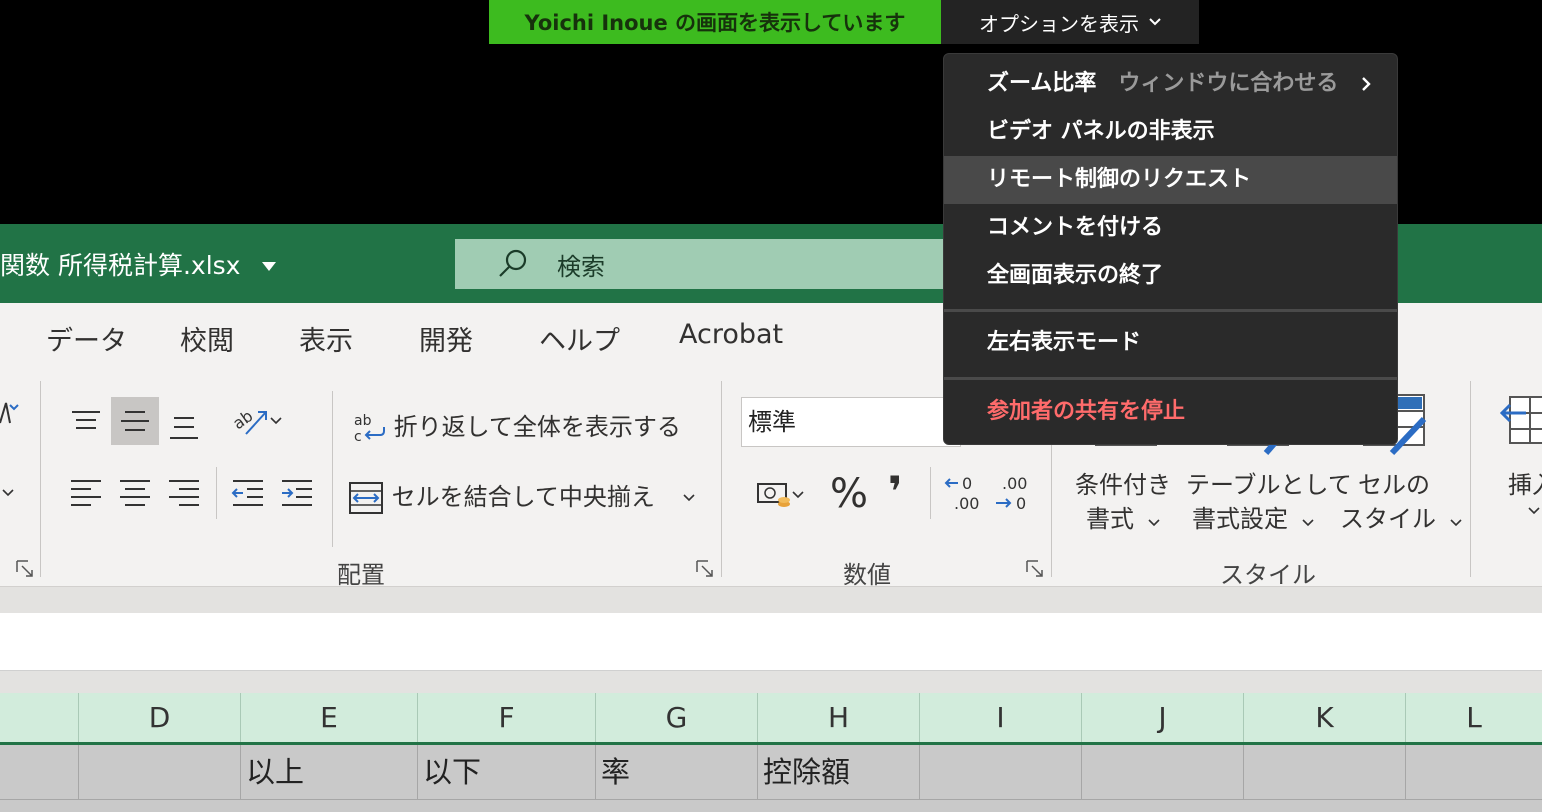 This screenshot has height=812, width=1542. What do you see at coordinates (851, 422) in the screenshot?
I see `number-format-select: 標準` at bounding box center [851, 422].